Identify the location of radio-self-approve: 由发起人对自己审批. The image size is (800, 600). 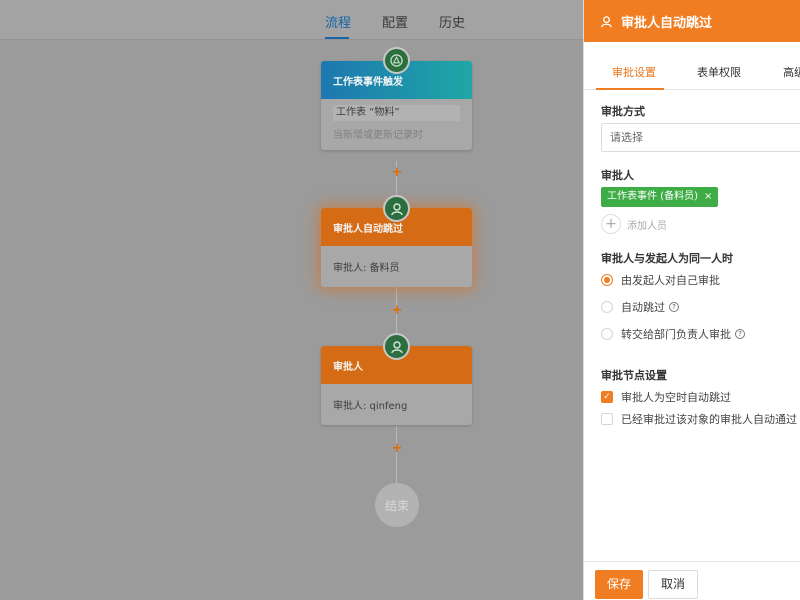
(660, 280).